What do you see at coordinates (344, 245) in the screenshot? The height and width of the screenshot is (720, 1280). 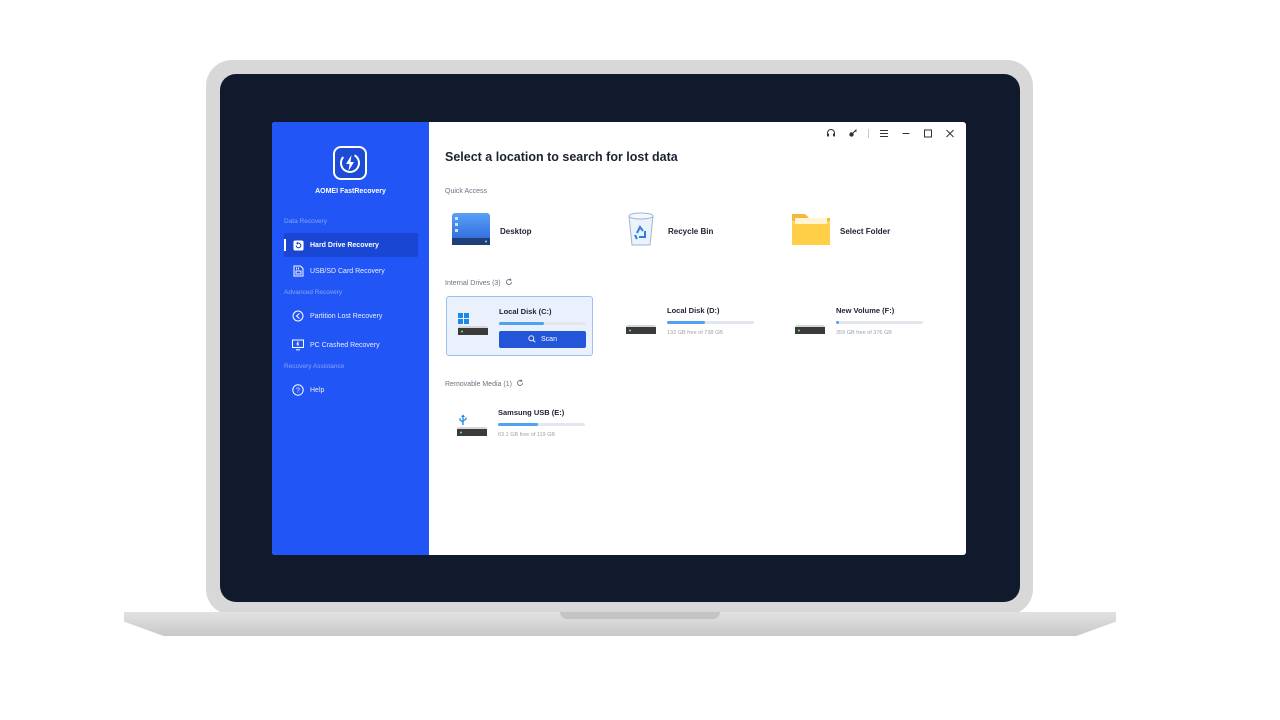 I see `sidebar-item-label: Hard Drive Recovery` at bounding box center [344, 245].